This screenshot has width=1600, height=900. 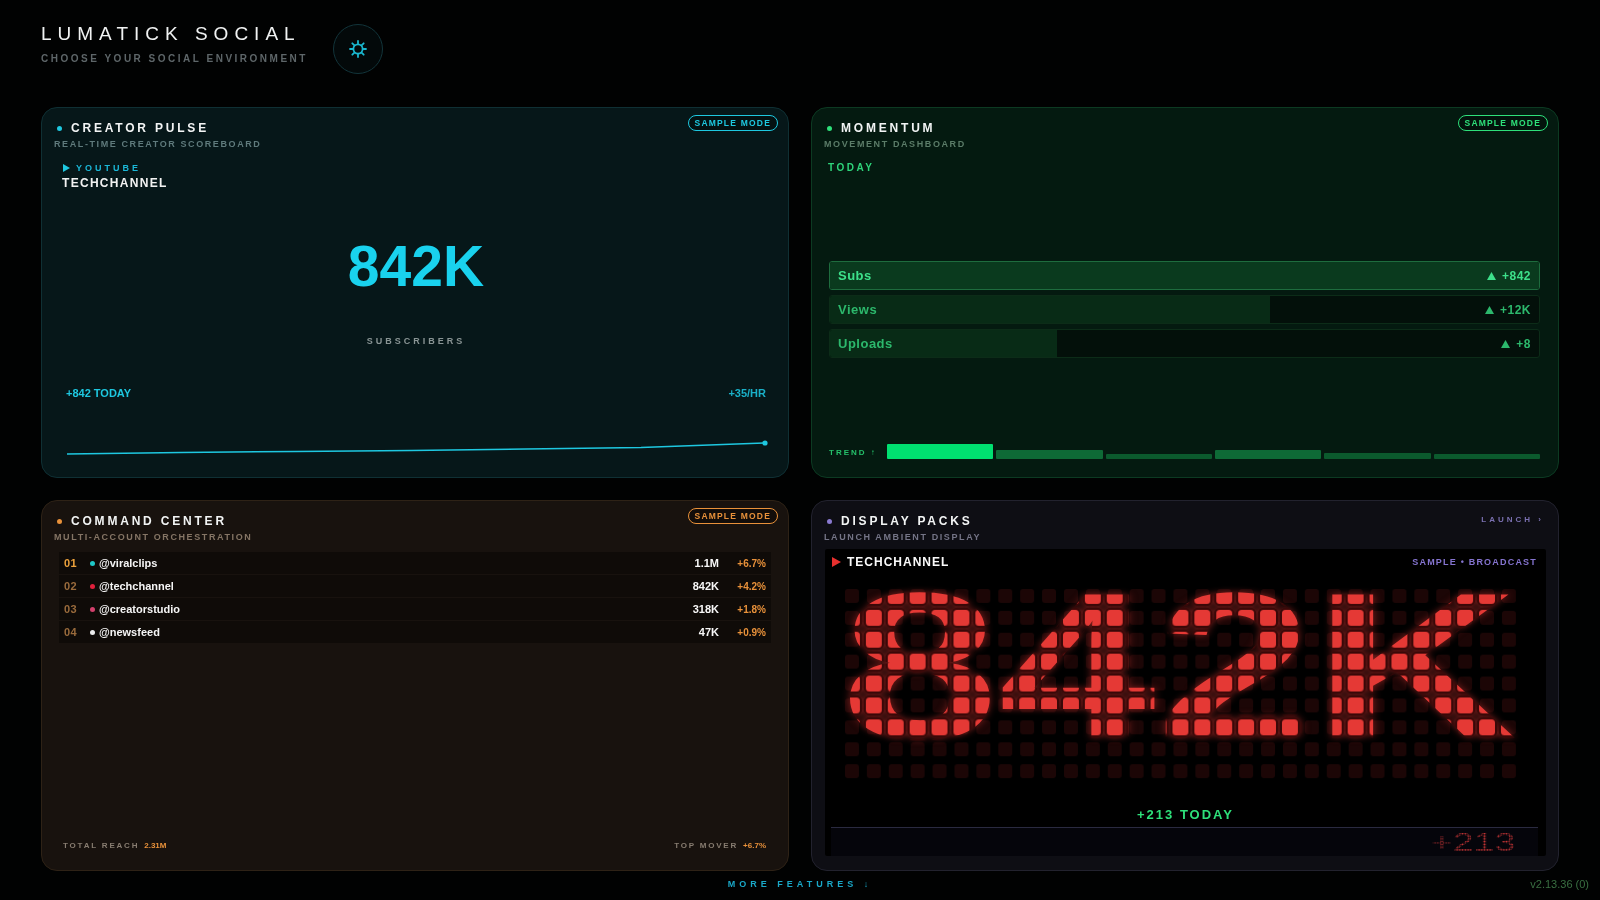 What do you see at coordinates (158, 144) in the screenshot?
I see `card-subtitle: REAL-TIME CREATOR SCOREBOARD` at bounding box center [158, 144].